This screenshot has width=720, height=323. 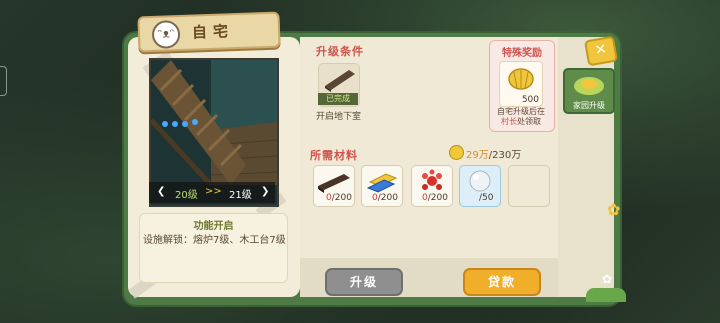 I want to click on material-slot-empty, so click(x=529, y=186).